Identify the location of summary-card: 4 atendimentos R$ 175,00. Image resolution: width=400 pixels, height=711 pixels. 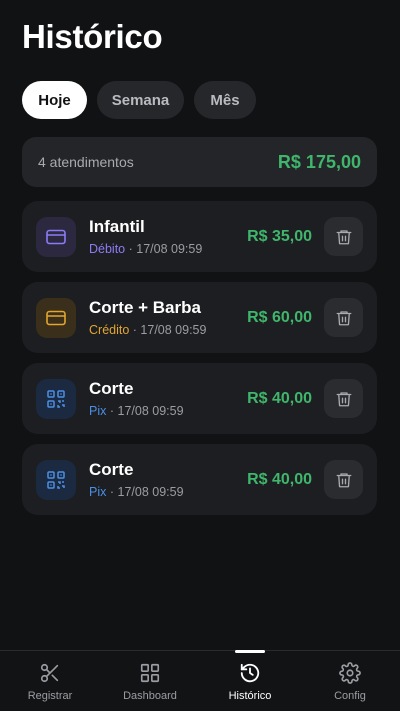
(199, 162).